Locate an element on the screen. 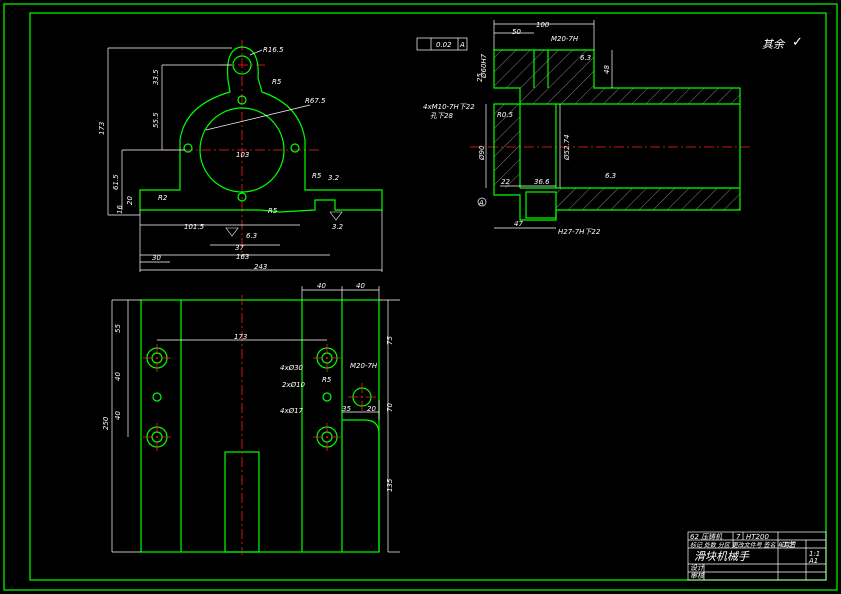  bottom-pocket is located at coordinates (541, 205).